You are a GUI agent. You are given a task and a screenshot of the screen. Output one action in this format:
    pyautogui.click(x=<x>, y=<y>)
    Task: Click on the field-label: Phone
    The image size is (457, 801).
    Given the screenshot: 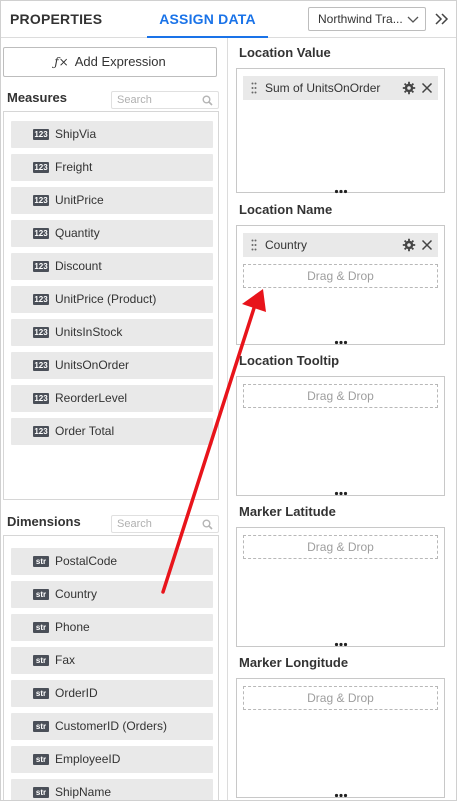 What is the action you would take?
    pyautogui.click(x=72, y=627)
    